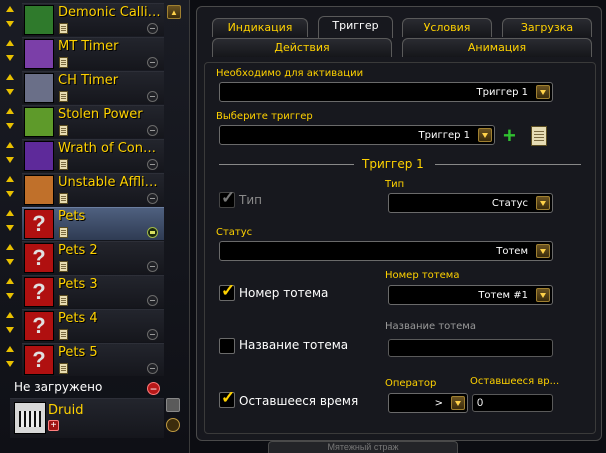 This screenshot has height=453, width=606. What do you see at coordinates (227, 398) in the screenshot?
I see `remaining-time-checkbox: ✓` at bounding box center [227, 398].